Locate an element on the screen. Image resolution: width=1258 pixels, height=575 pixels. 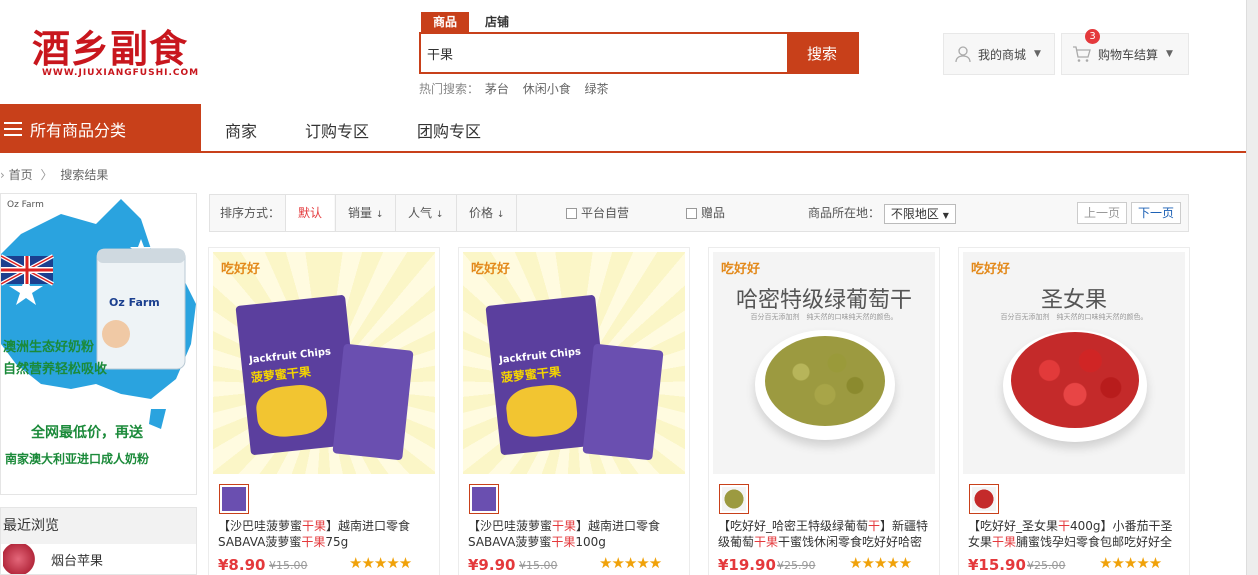
my-mall-button: 我的商城 ▼ is located at coordinates (999, 54).